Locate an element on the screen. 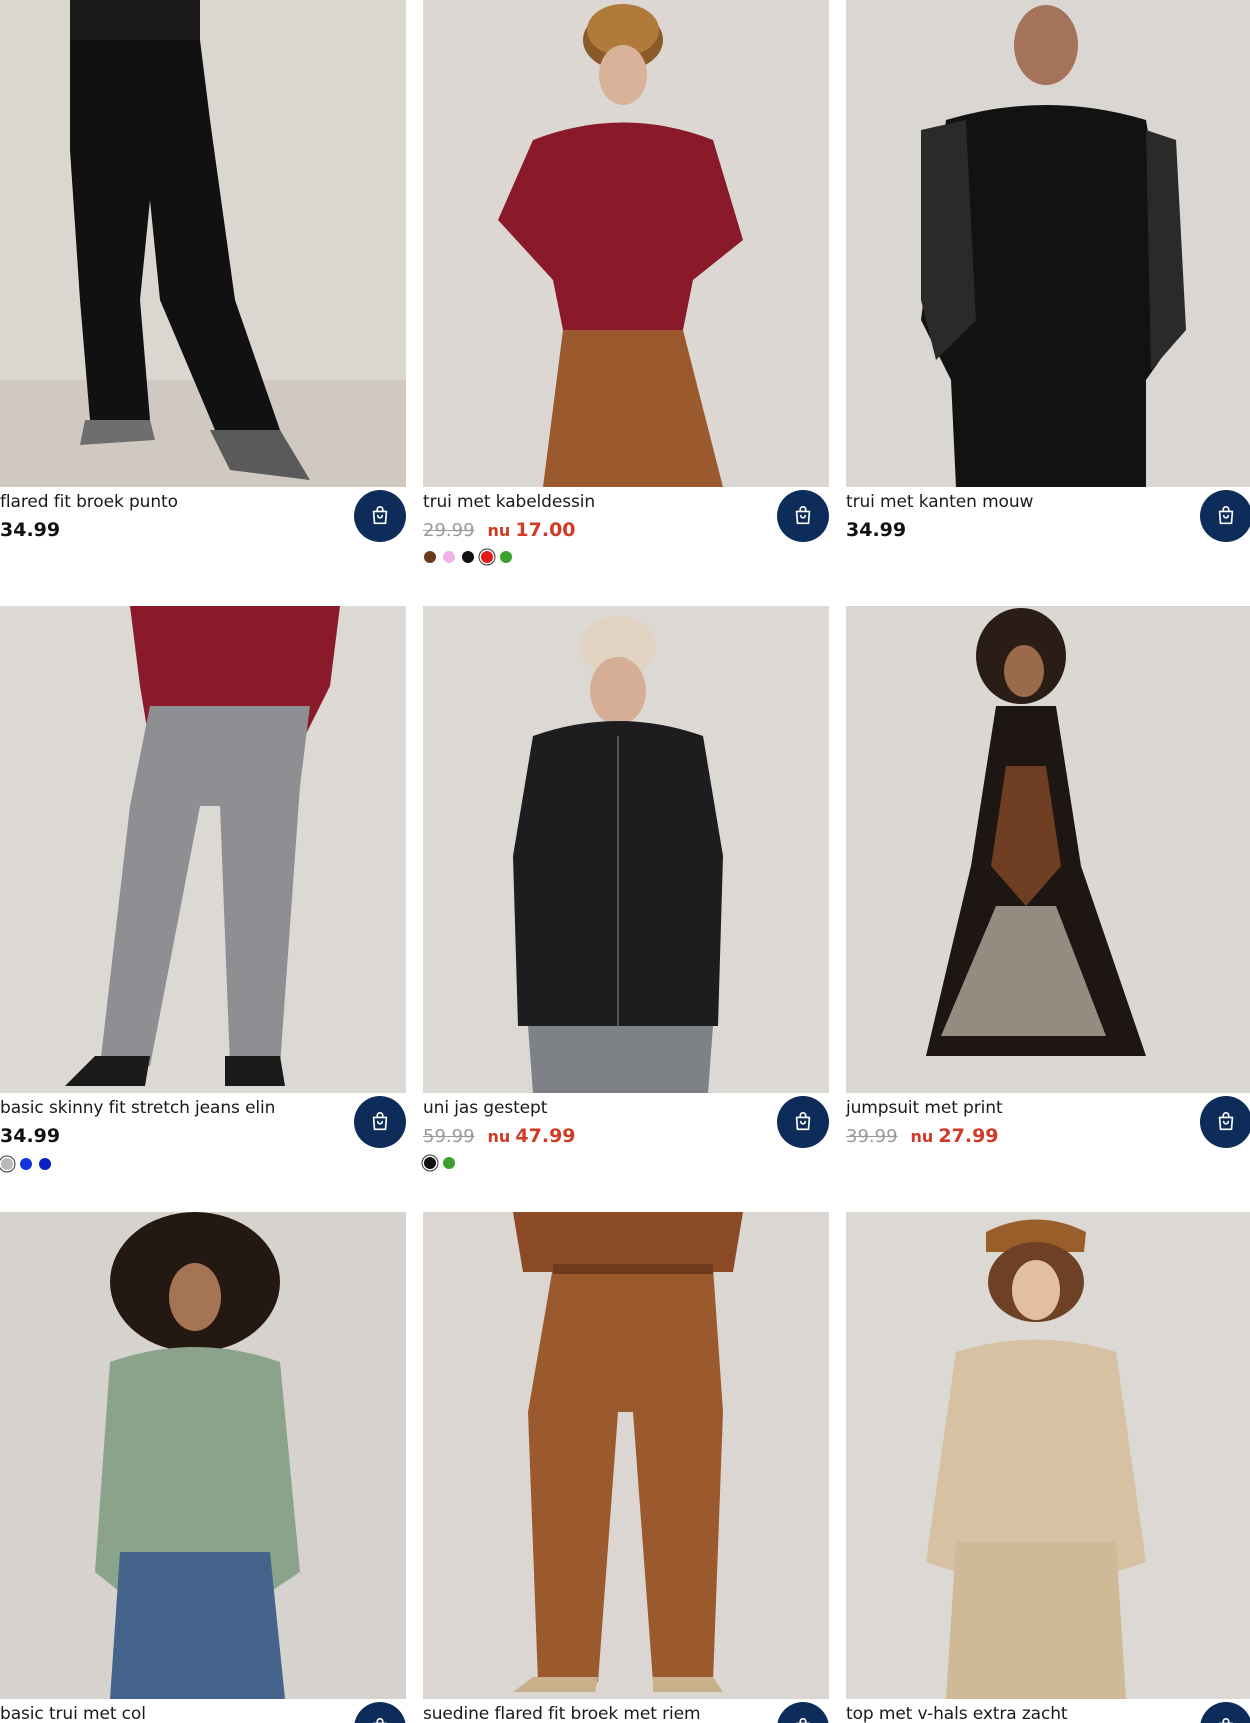 The height and width of the screenshot is (1723, 1250). old-price: 39.99 is located at coordinates (872, 1136).